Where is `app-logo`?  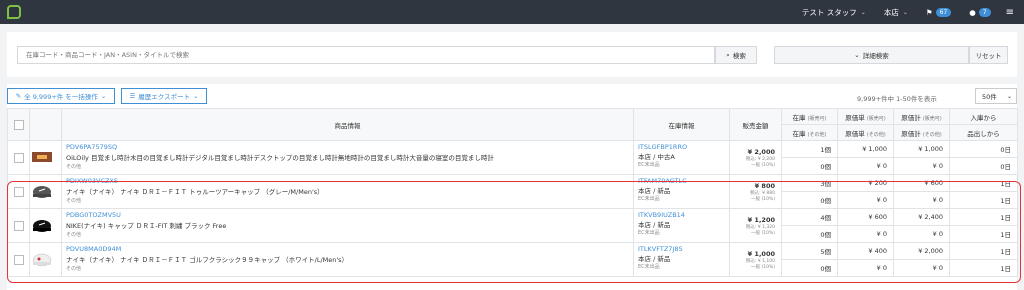 app-logo is located at coordinates (14, 12).